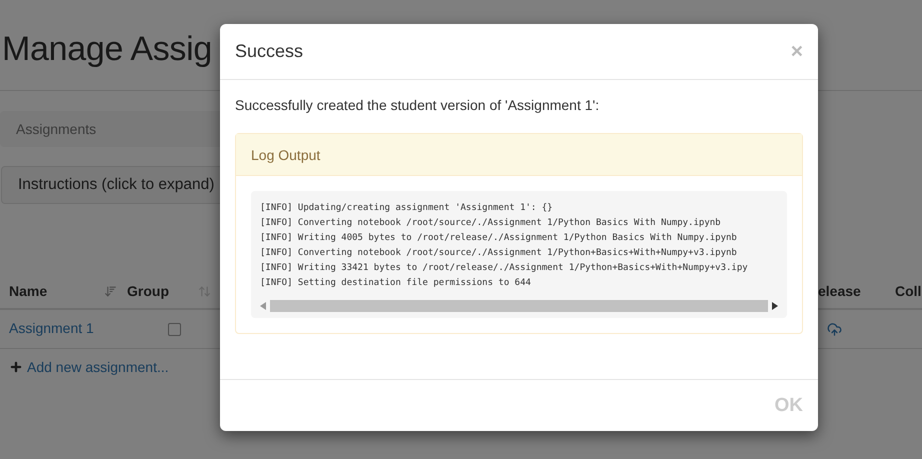  What do you see at coordinates (285, 154) in the screenshot?
I see `panel-title: Log Output` at bounding box center [285, 154].